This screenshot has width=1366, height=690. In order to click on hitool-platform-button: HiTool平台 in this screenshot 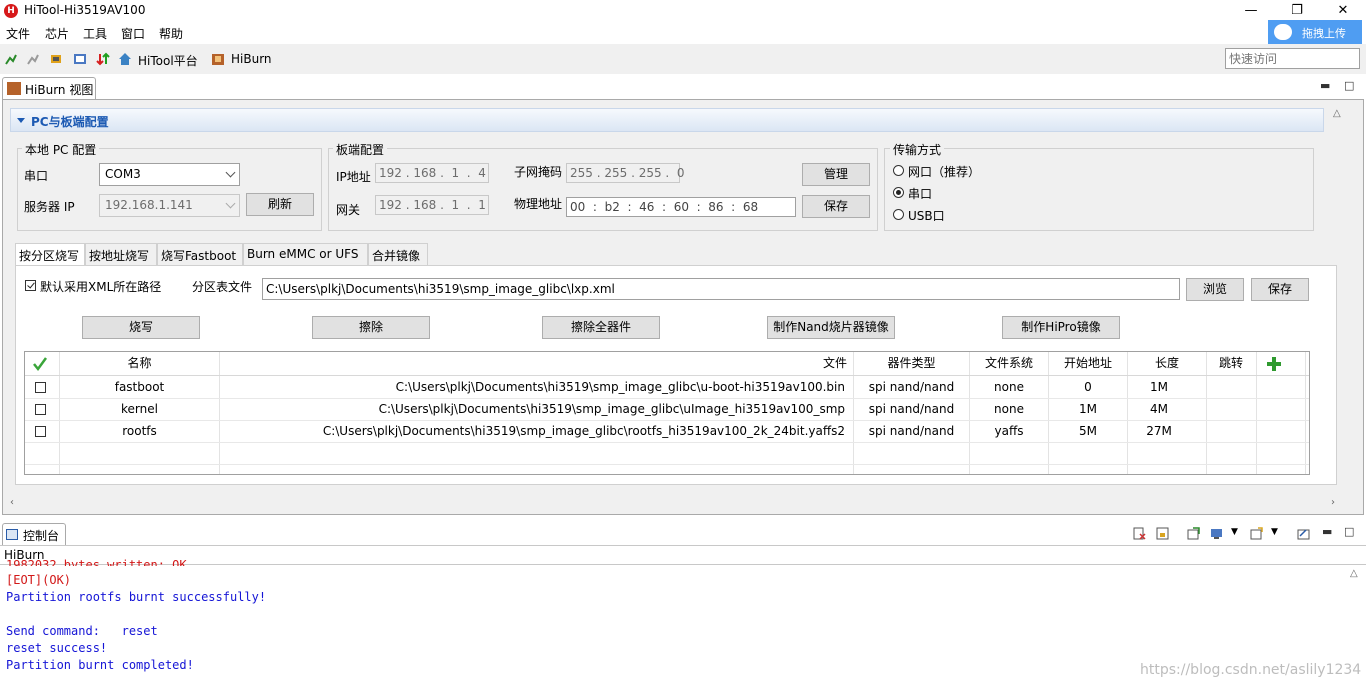, I will do `click(168, 60)`.